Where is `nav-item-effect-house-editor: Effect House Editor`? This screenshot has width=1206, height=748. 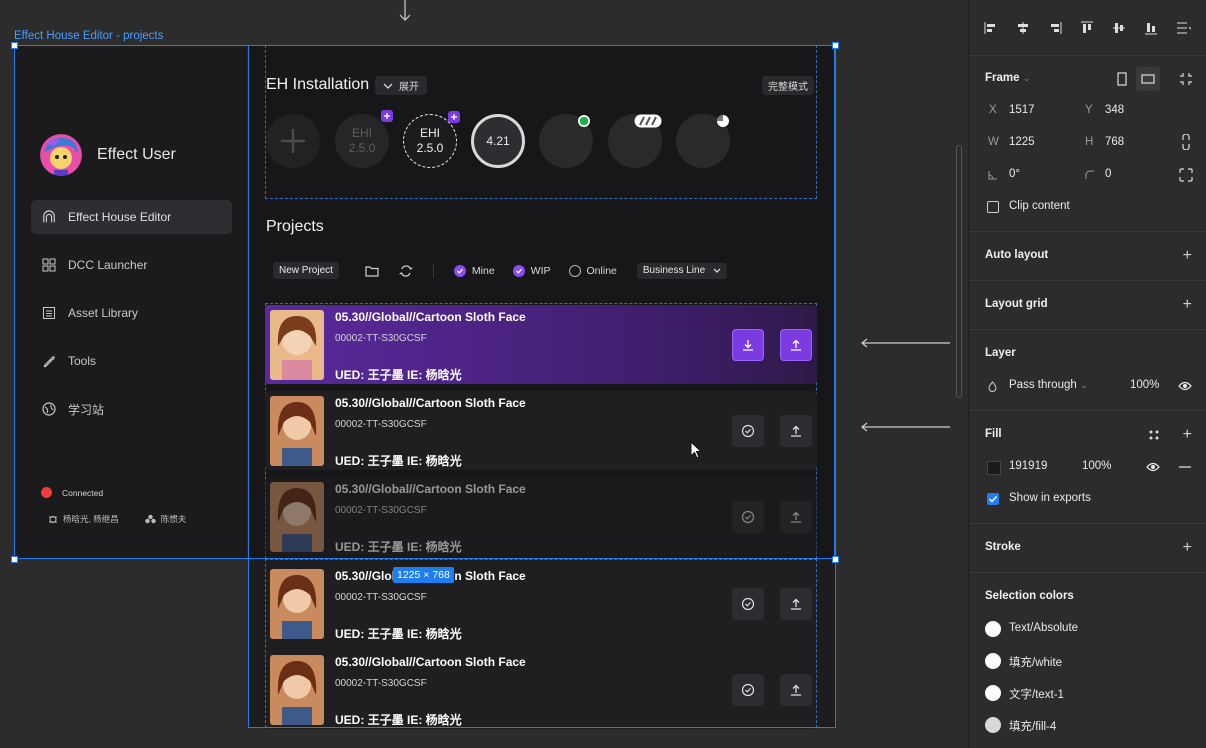
nav-item-effect-house-editor: Effect House Editor is located at coordinates (131, 217).